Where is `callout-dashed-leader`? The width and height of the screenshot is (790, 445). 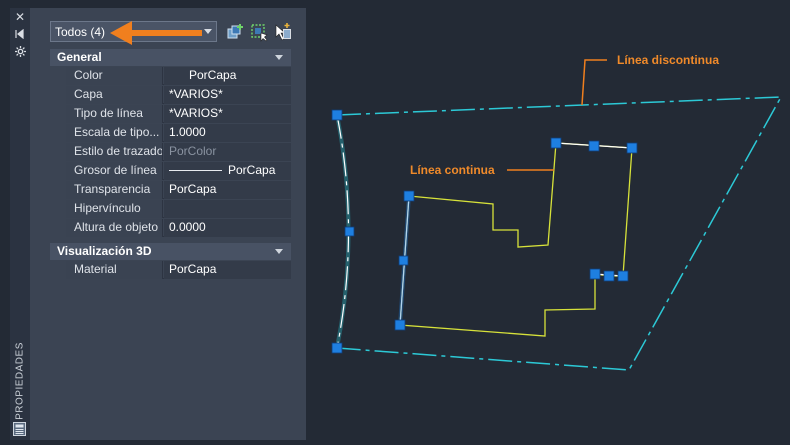 callout-dashed-leader is located at coordinates (594, 82).